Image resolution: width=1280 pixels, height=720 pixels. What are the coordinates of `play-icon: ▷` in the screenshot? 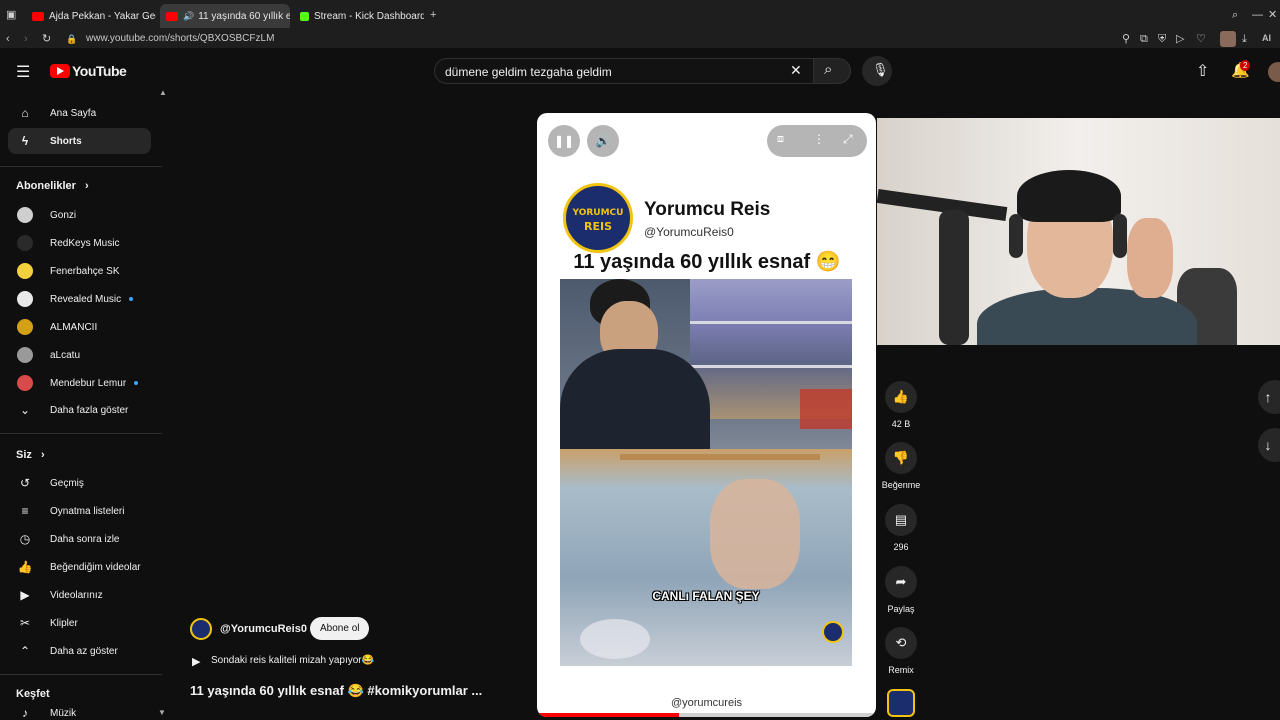 It's located at (1180, 39).